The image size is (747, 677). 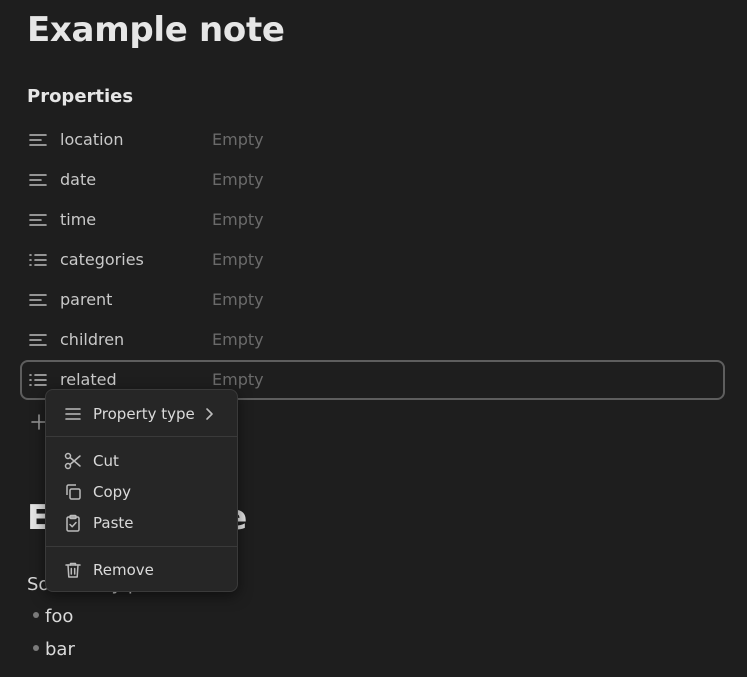 I want to click on property-row-location: location Empty, so click(x=372, y=140).